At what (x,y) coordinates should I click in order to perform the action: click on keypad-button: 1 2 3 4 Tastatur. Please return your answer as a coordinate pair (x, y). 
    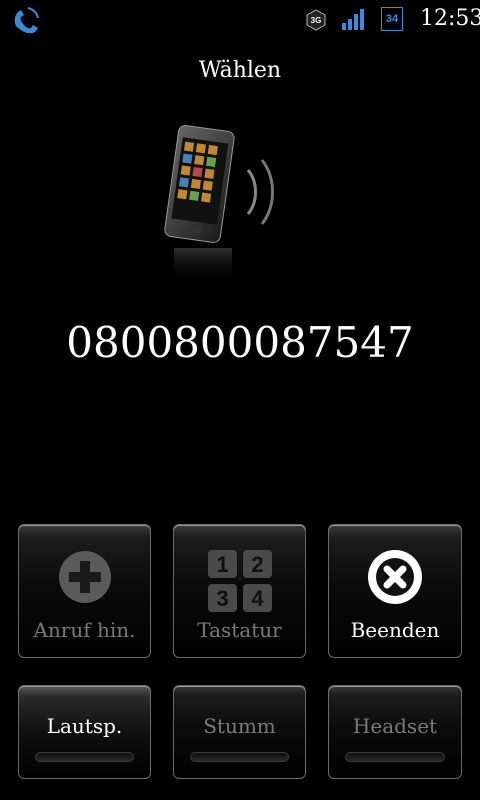
    Looking at the image, I should click on (239, 591).